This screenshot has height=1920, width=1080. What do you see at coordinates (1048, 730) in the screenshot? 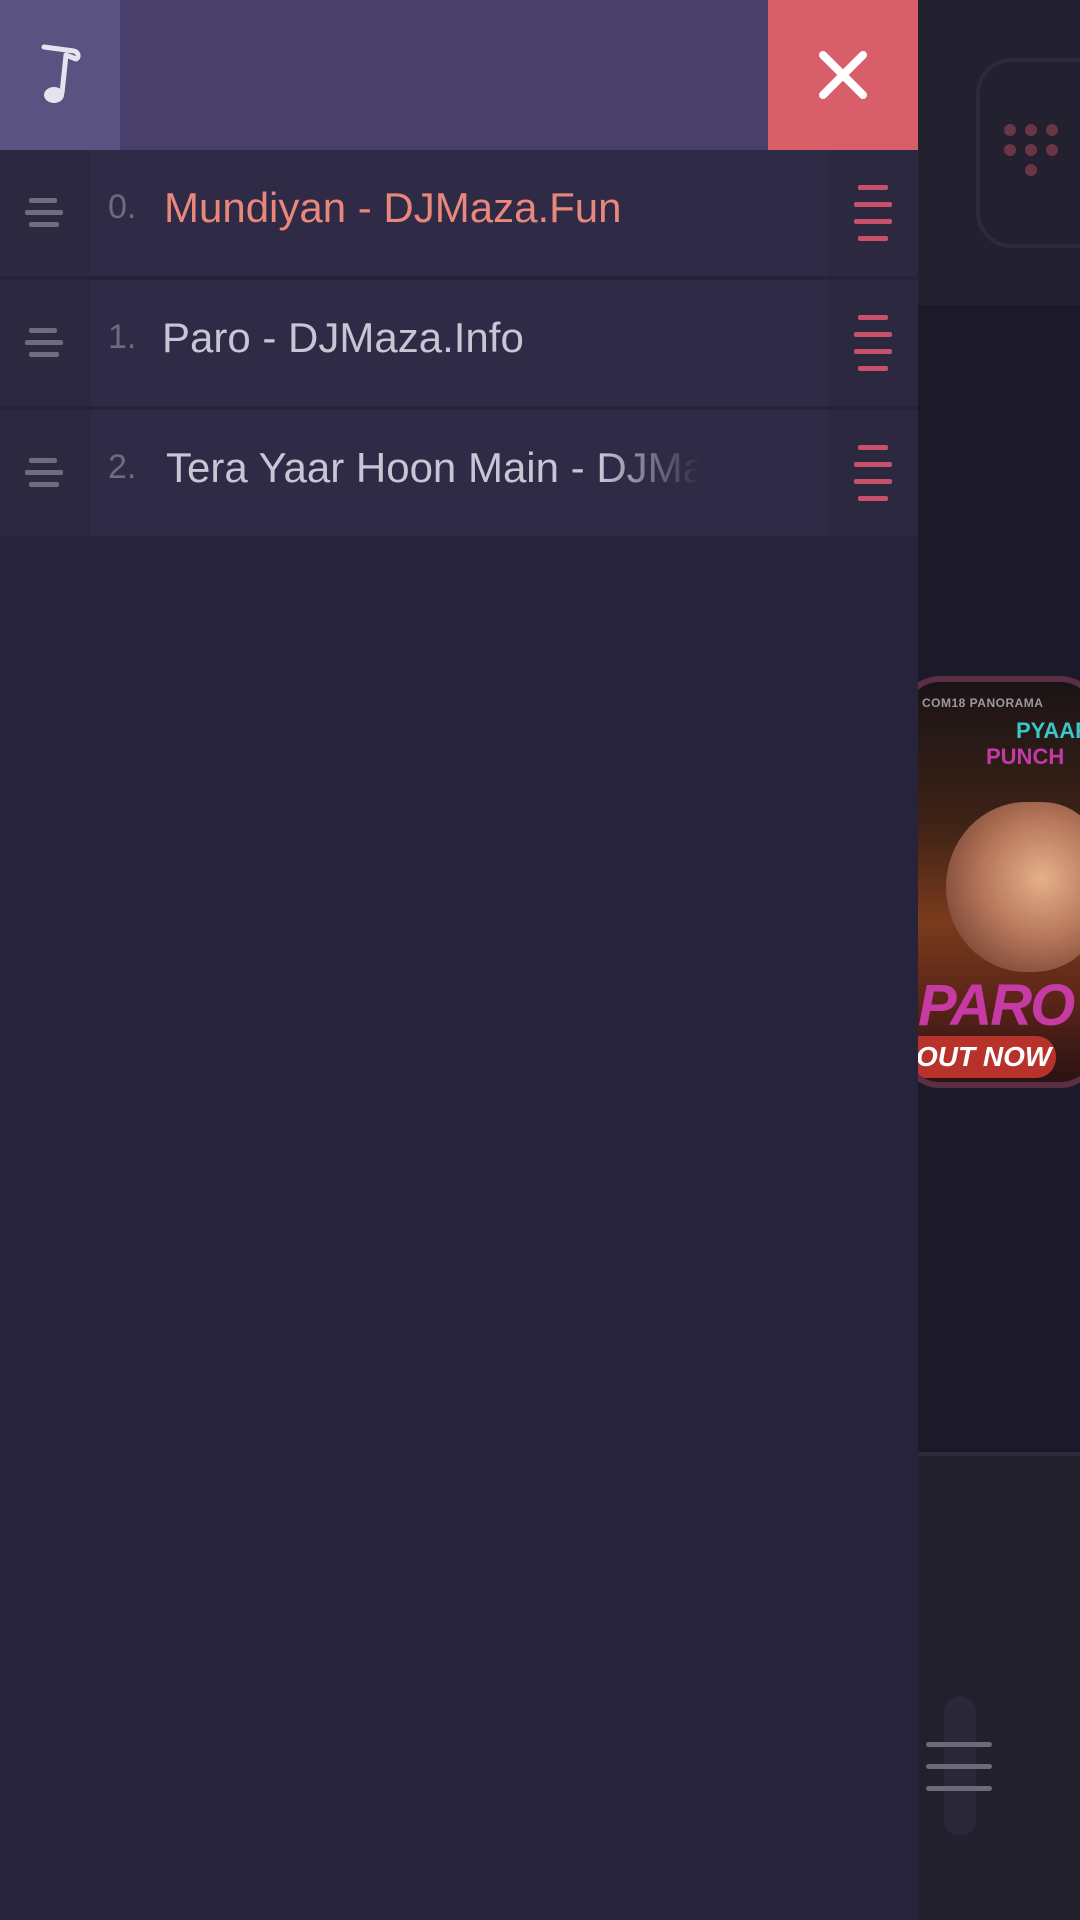
I see `album-art-line1: PYAAR` at bounding box center [1048, 730].